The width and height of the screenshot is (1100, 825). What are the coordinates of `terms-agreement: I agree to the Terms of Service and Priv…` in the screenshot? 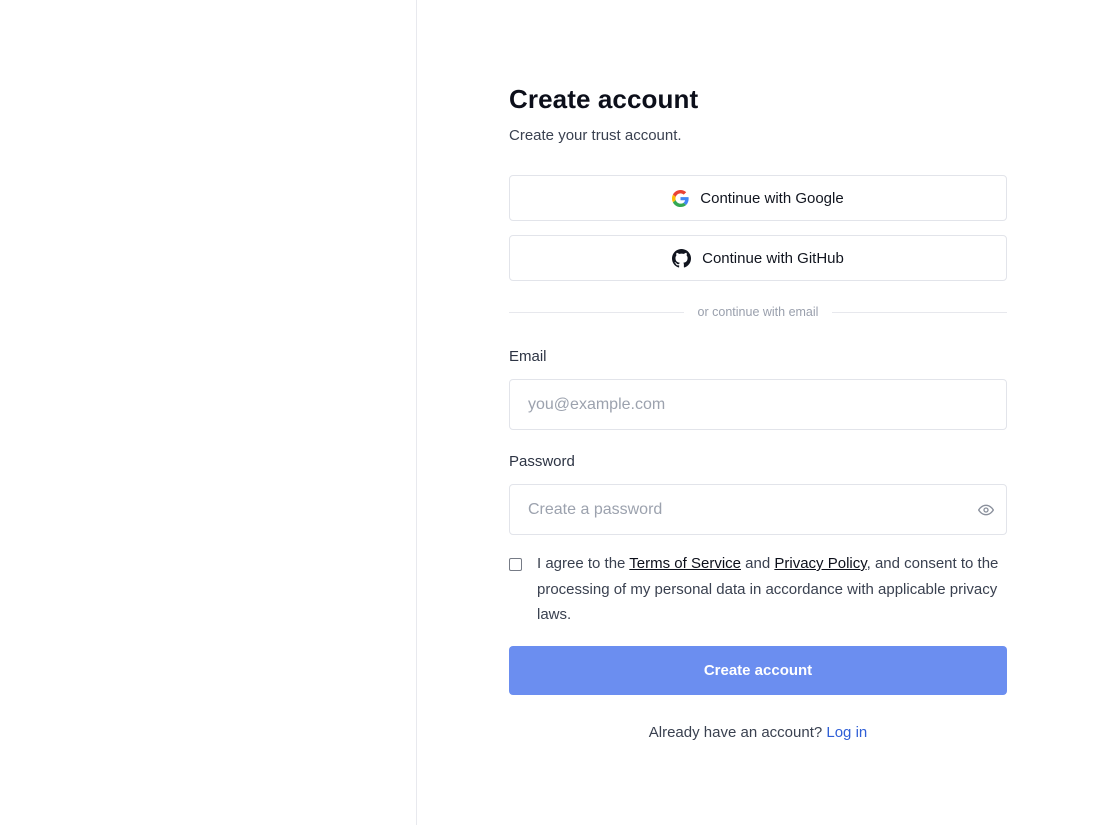 It's located at (758, 591).